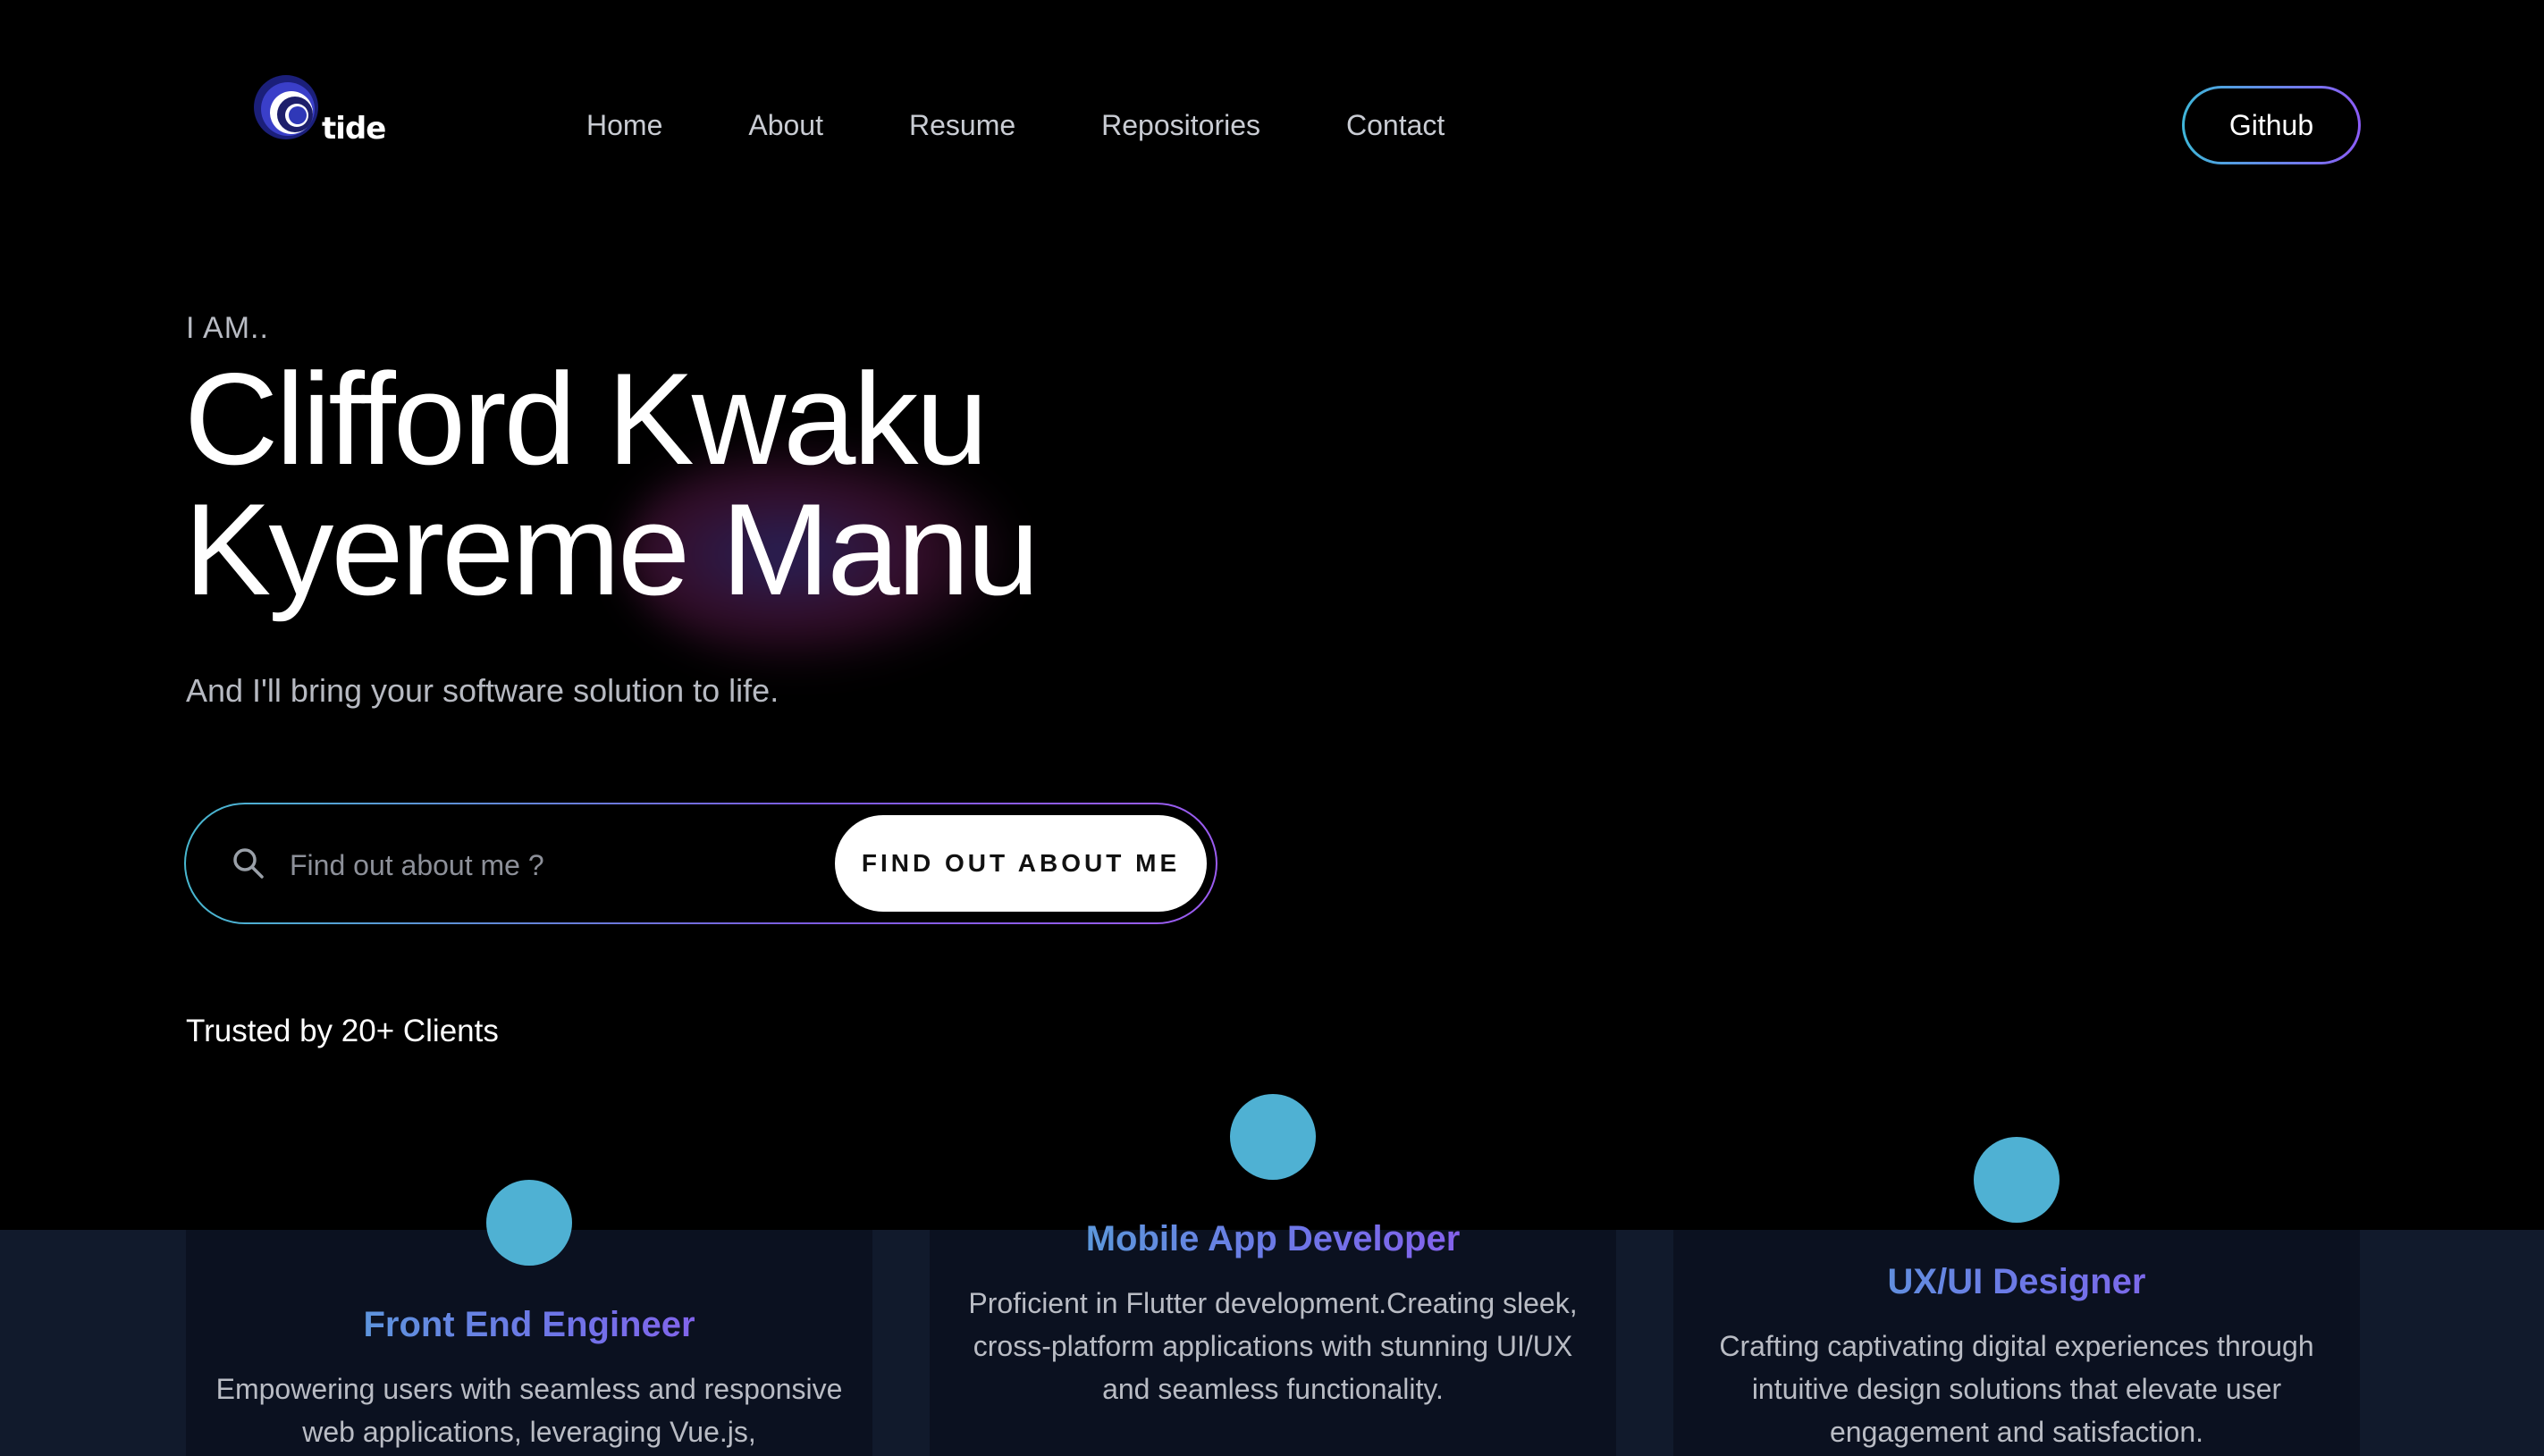 The height and width of the screenshot is (1456, 2544). Describe the element at coordinates (529, 1223) in the screenshot. I see `service-dot-front-end` at that location.